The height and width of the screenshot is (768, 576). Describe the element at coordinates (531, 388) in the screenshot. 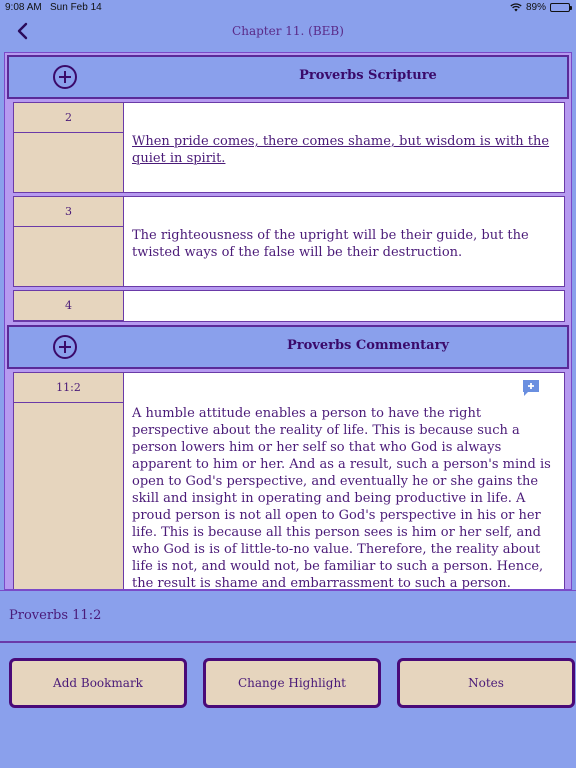

I see `add-comment-icon` at that location.